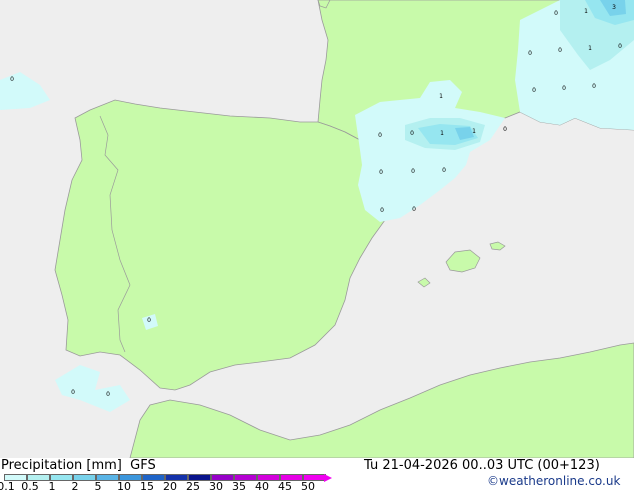  Describe the element at coordinates (285, 486) in the screenshot. I see `color-scale-tick-label: 45` at that location.